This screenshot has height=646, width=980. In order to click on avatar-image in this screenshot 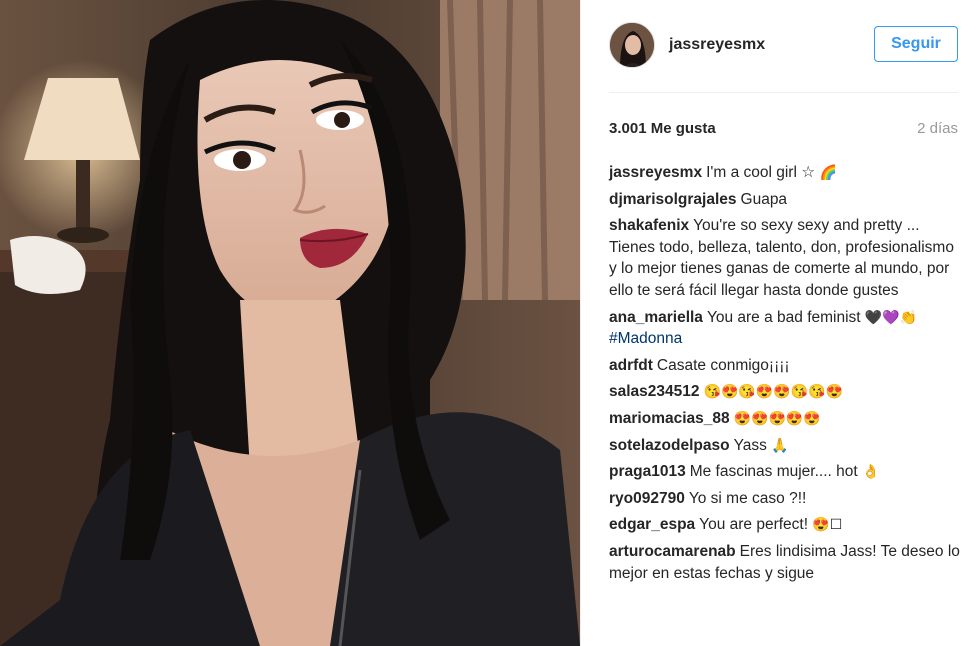, I will do `click(632, 45)`.